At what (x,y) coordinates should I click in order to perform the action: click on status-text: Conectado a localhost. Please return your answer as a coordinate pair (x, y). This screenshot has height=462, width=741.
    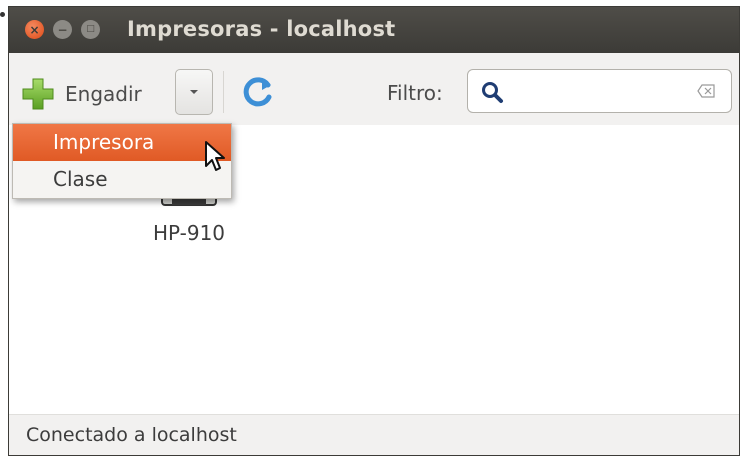
    Looking at the image, I should click on (131, 435).